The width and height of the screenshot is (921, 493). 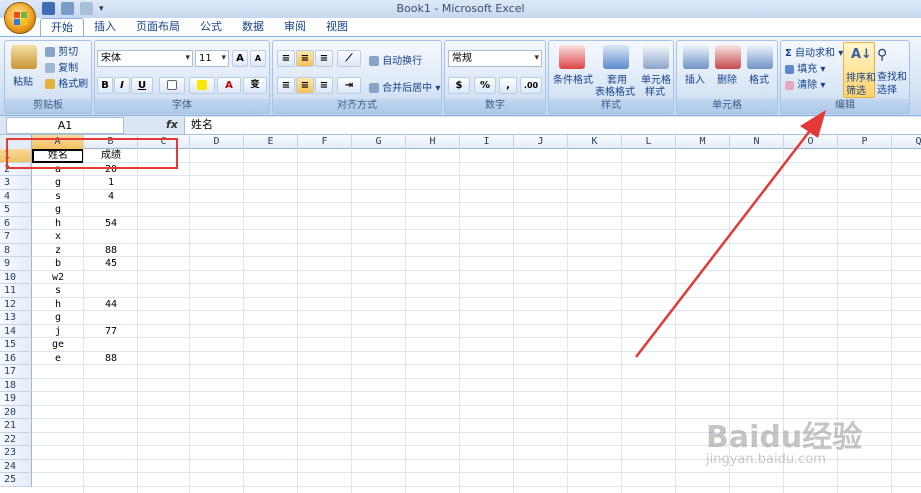 What do you see at coordinates (16, 223) in the screenshot?
I see `row-header-6: 6` at bounding box center [16, 223].